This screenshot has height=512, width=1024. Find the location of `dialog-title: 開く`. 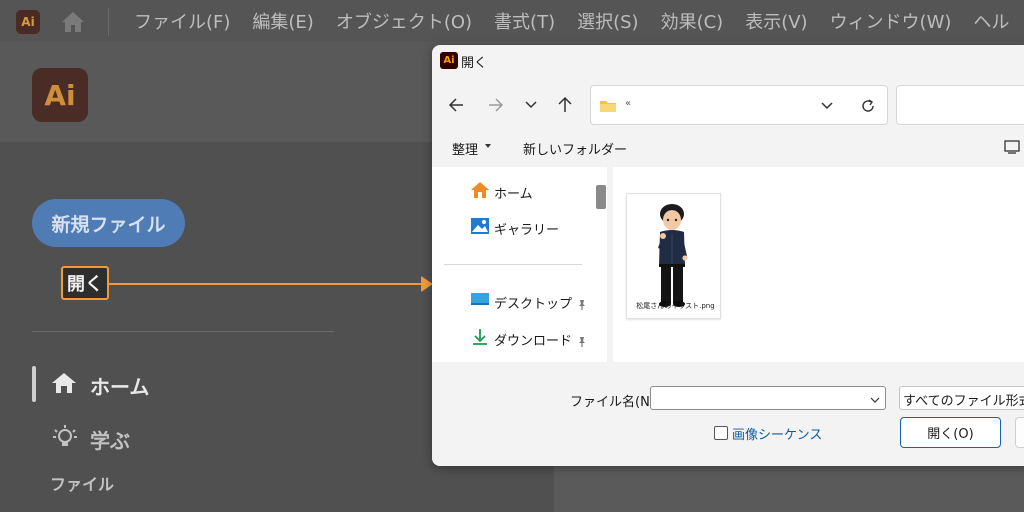

dialog-title: 開く is located at coordinates (474, 63).